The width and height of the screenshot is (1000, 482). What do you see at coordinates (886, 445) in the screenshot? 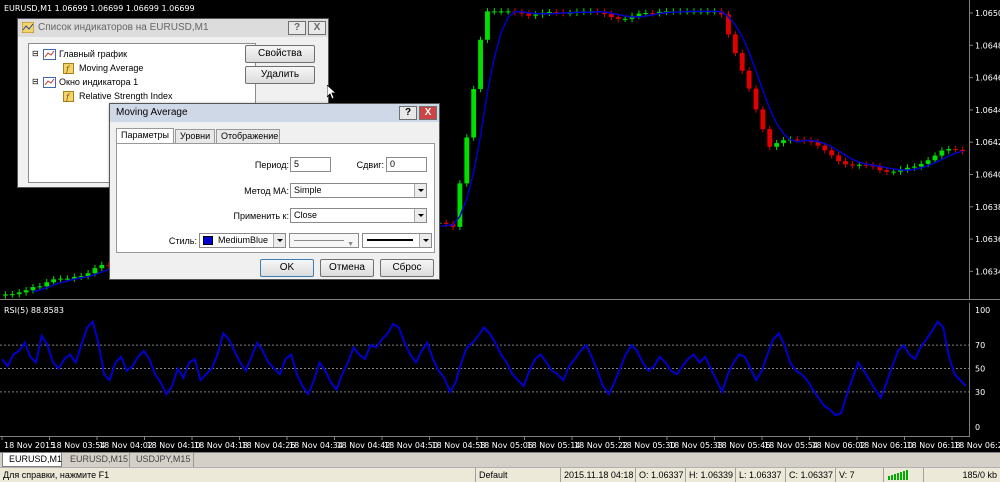
I see `time-tick-label: 18 Nov 06:10` at bounding box center [886, 445].